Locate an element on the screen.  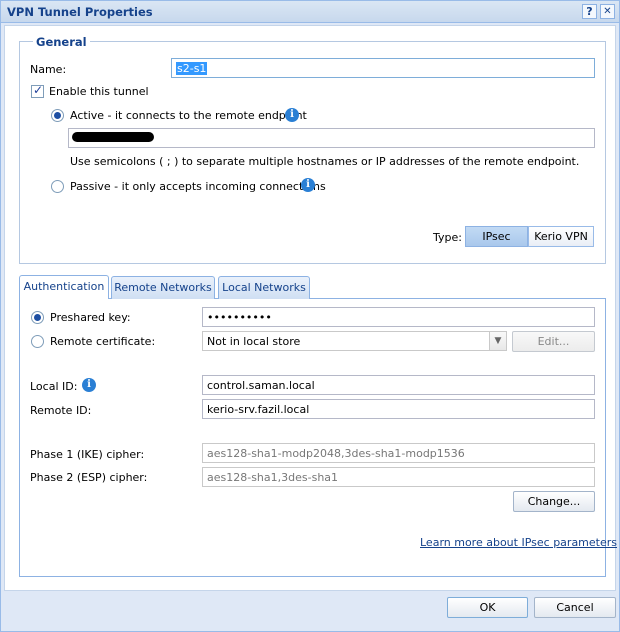
preshared-key-label: Preshared key: is located at coordinates (90, 317).